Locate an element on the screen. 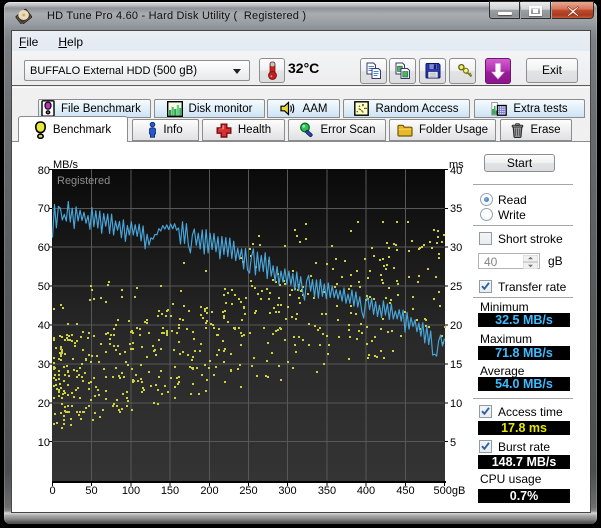 Image resolution: width=601 pixels, height=528 pixels. svg-text: 35 is located at coordinates (456, 209).